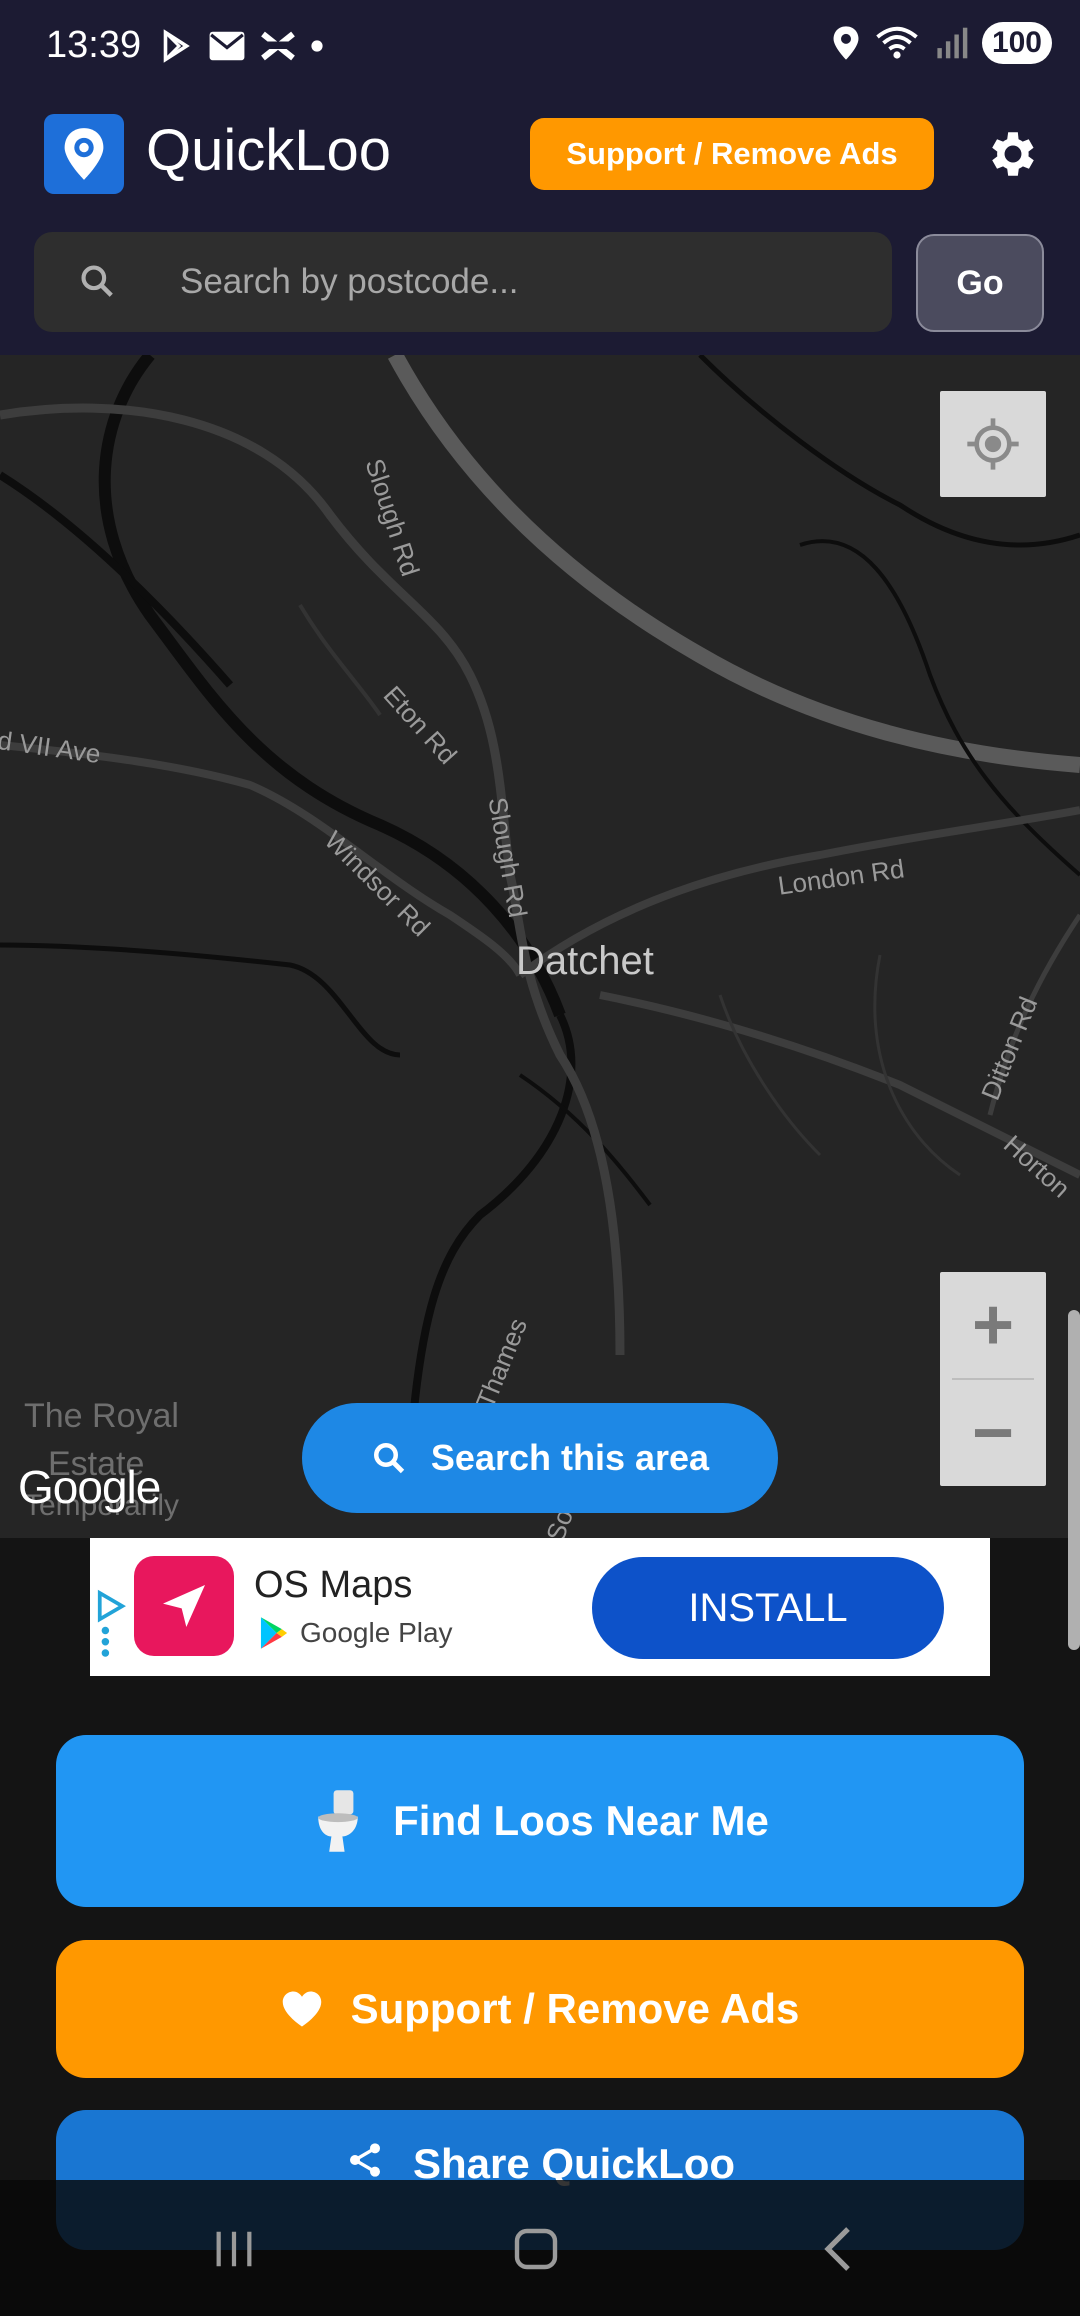 Image resolution: width=1080 pixels, height=2316 pixels. What do you see at coordinates (520, 282) in the screenshot?
I see `postcode-search-input` at bounding box center [520, 282].